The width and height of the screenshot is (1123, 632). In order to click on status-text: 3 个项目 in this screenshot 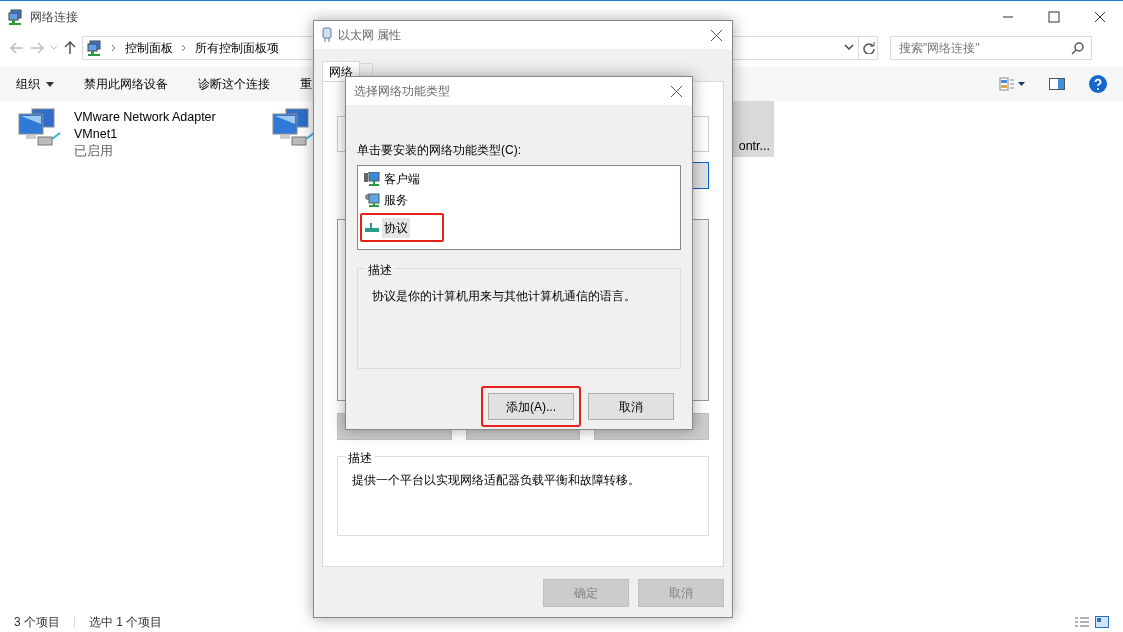, I will do `click(37, 622)`.